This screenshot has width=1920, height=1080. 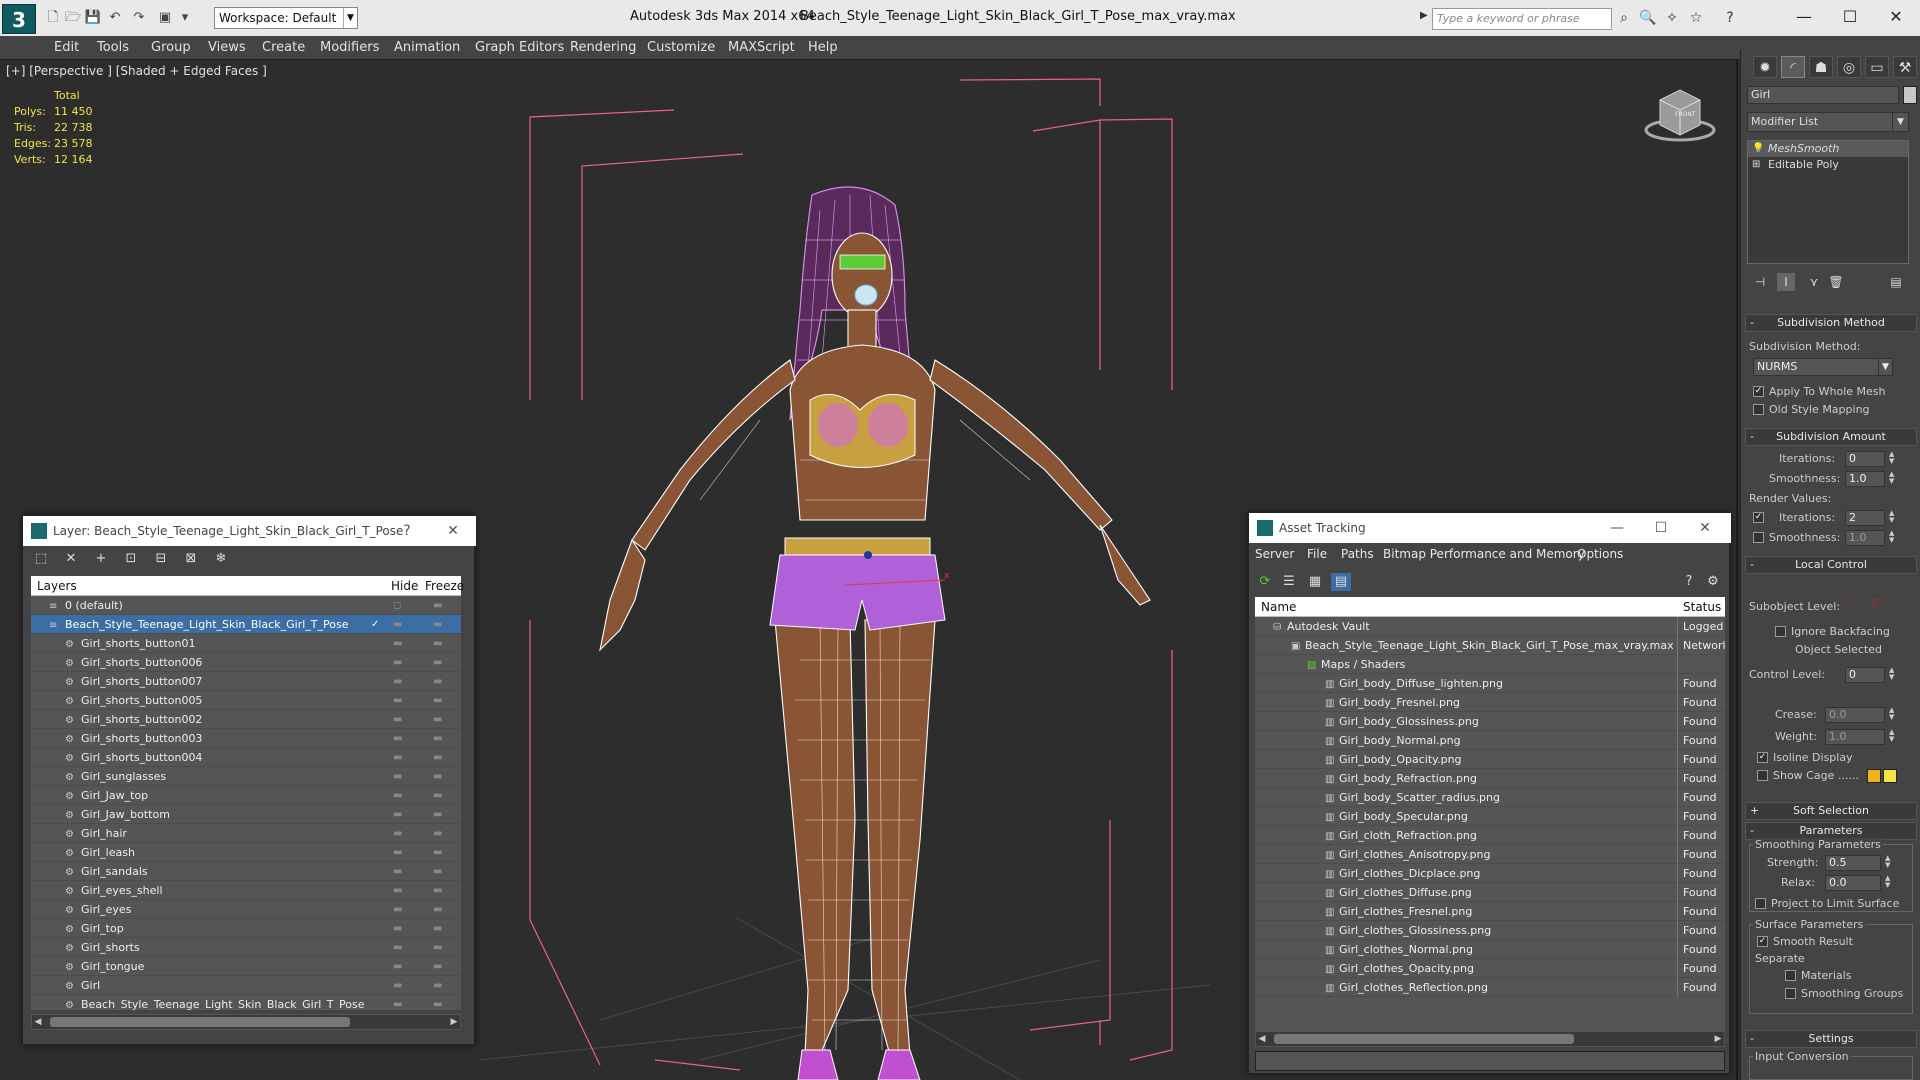 I want to click on layer-row: ⚙ Girl_Jaw_top ▬ ▬, so click(x=246, y=795).